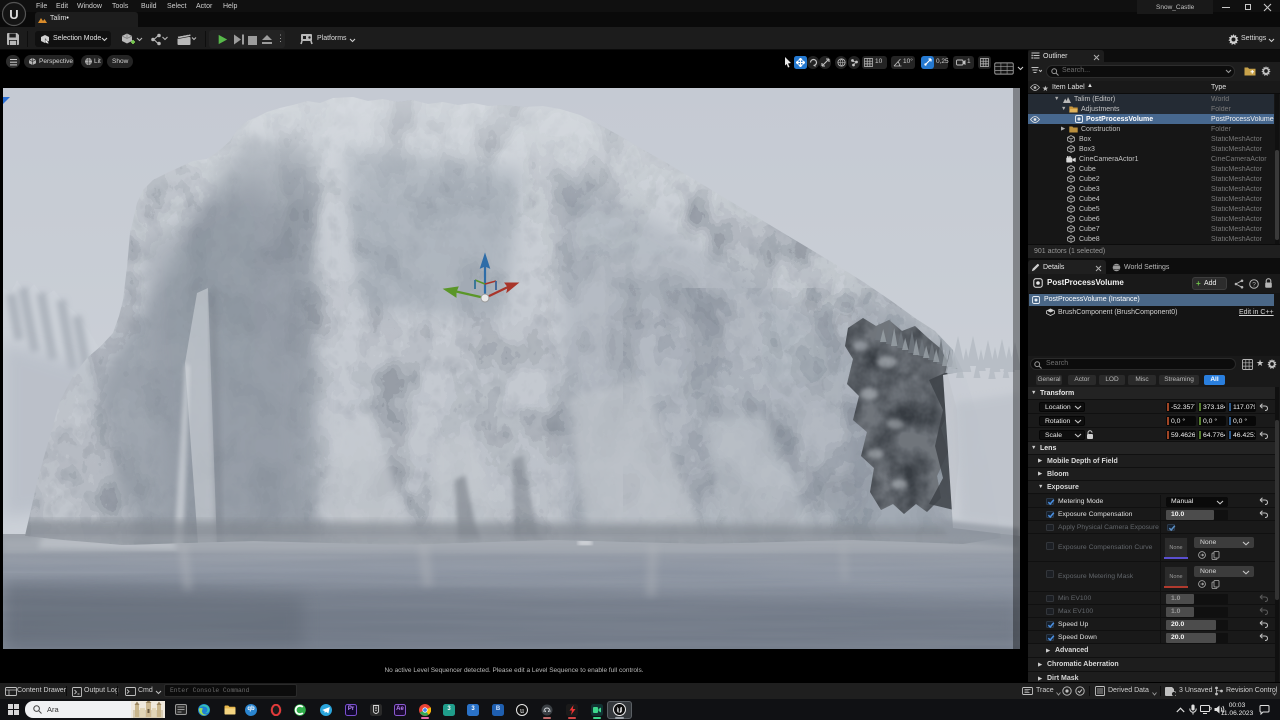  What do you see at coordinates (13, 14) in the screenshot?
I see `svg-text: U` at bounding box center [13, 14].